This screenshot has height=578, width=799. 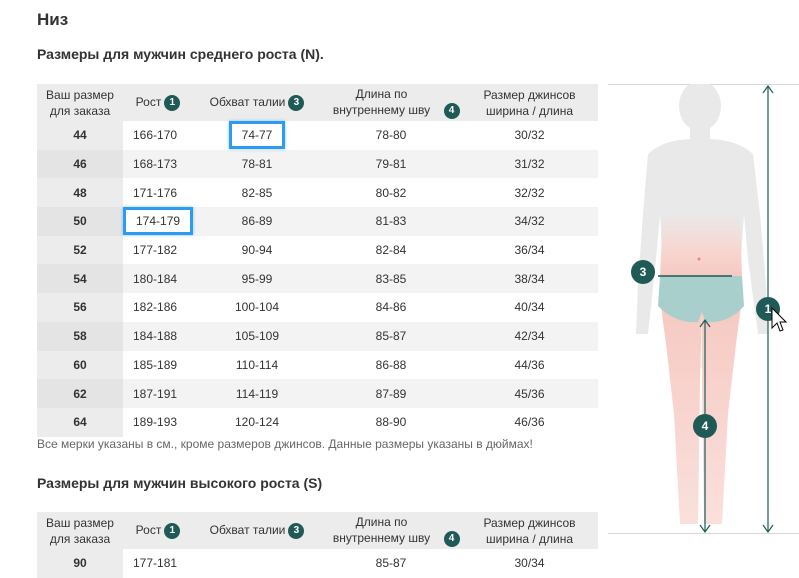 I want to click on cell-height: 166-170, so click(x=158, y=135).